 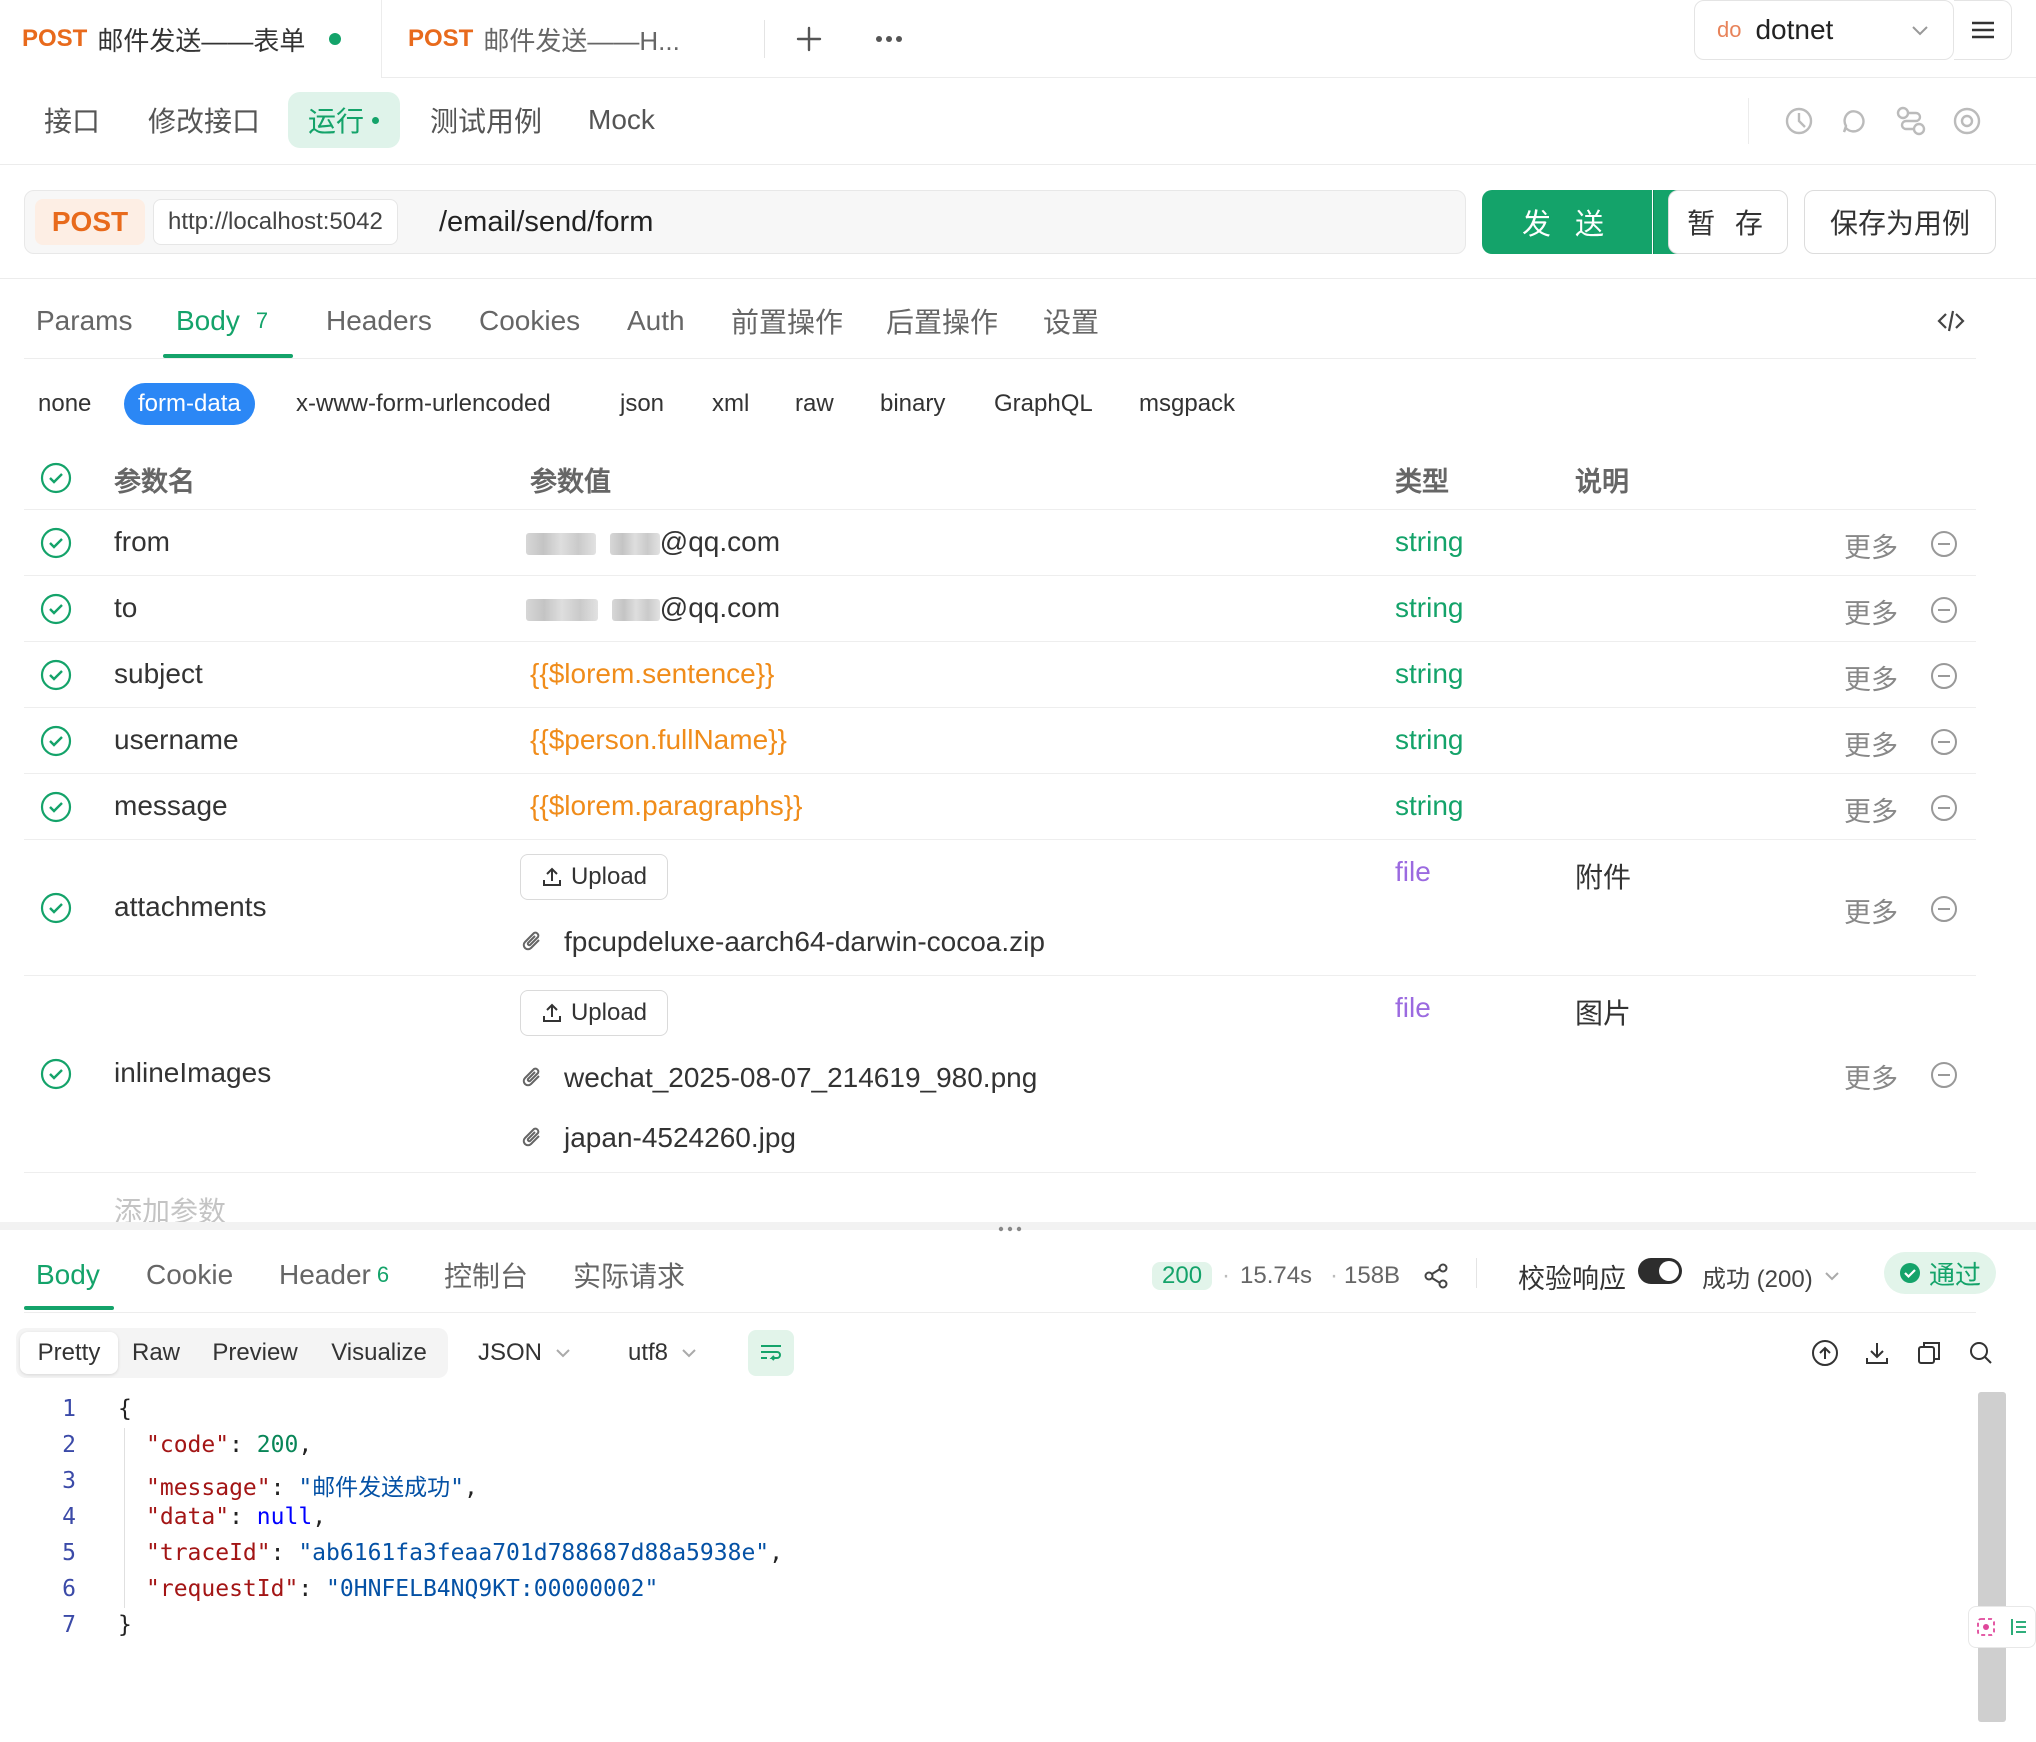 What do you see at coordinates (191, 39) in the screenshot?
I see `request-tab-active: POST 邮件发送——表单` at bounding box center [191, 39].